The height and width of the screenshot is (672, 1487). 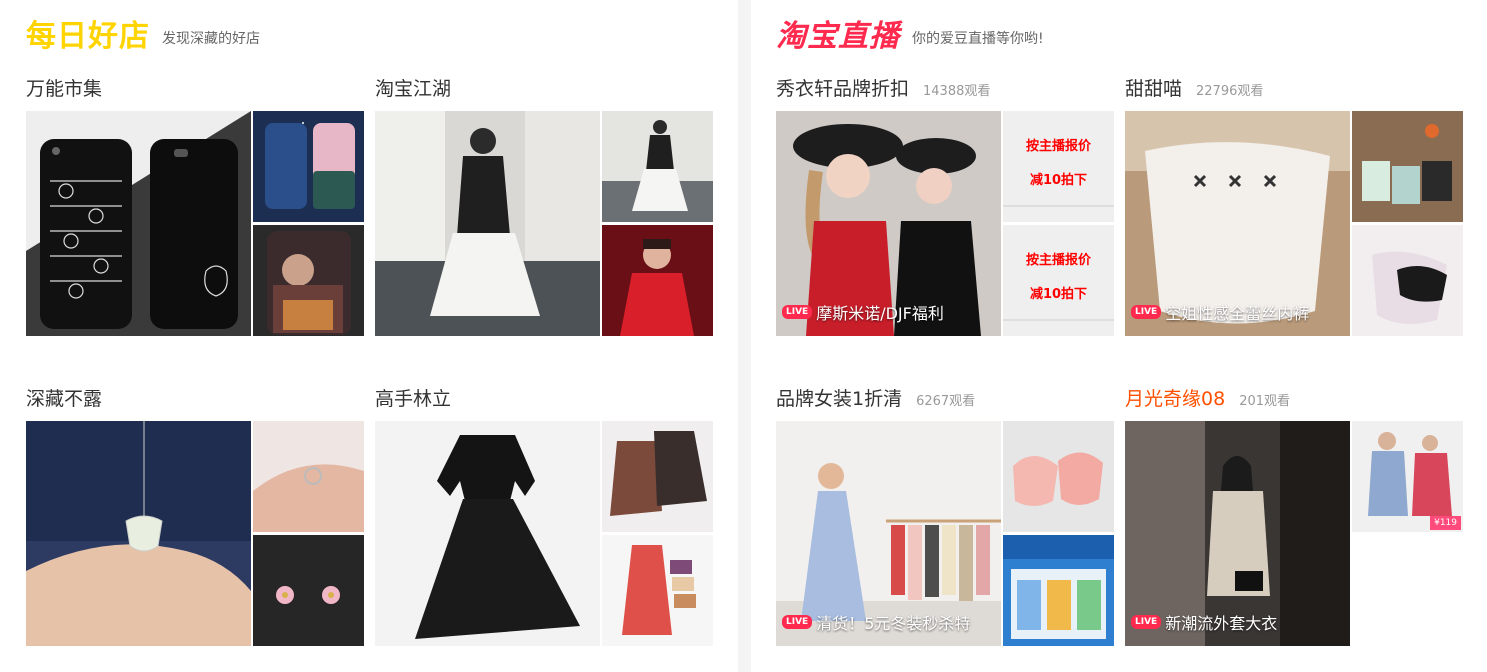 What do you see at coordinates (88, 37) in the screenshot?
I see `daily-shops-logo: 每日好店` at bounding box center [88, 37].